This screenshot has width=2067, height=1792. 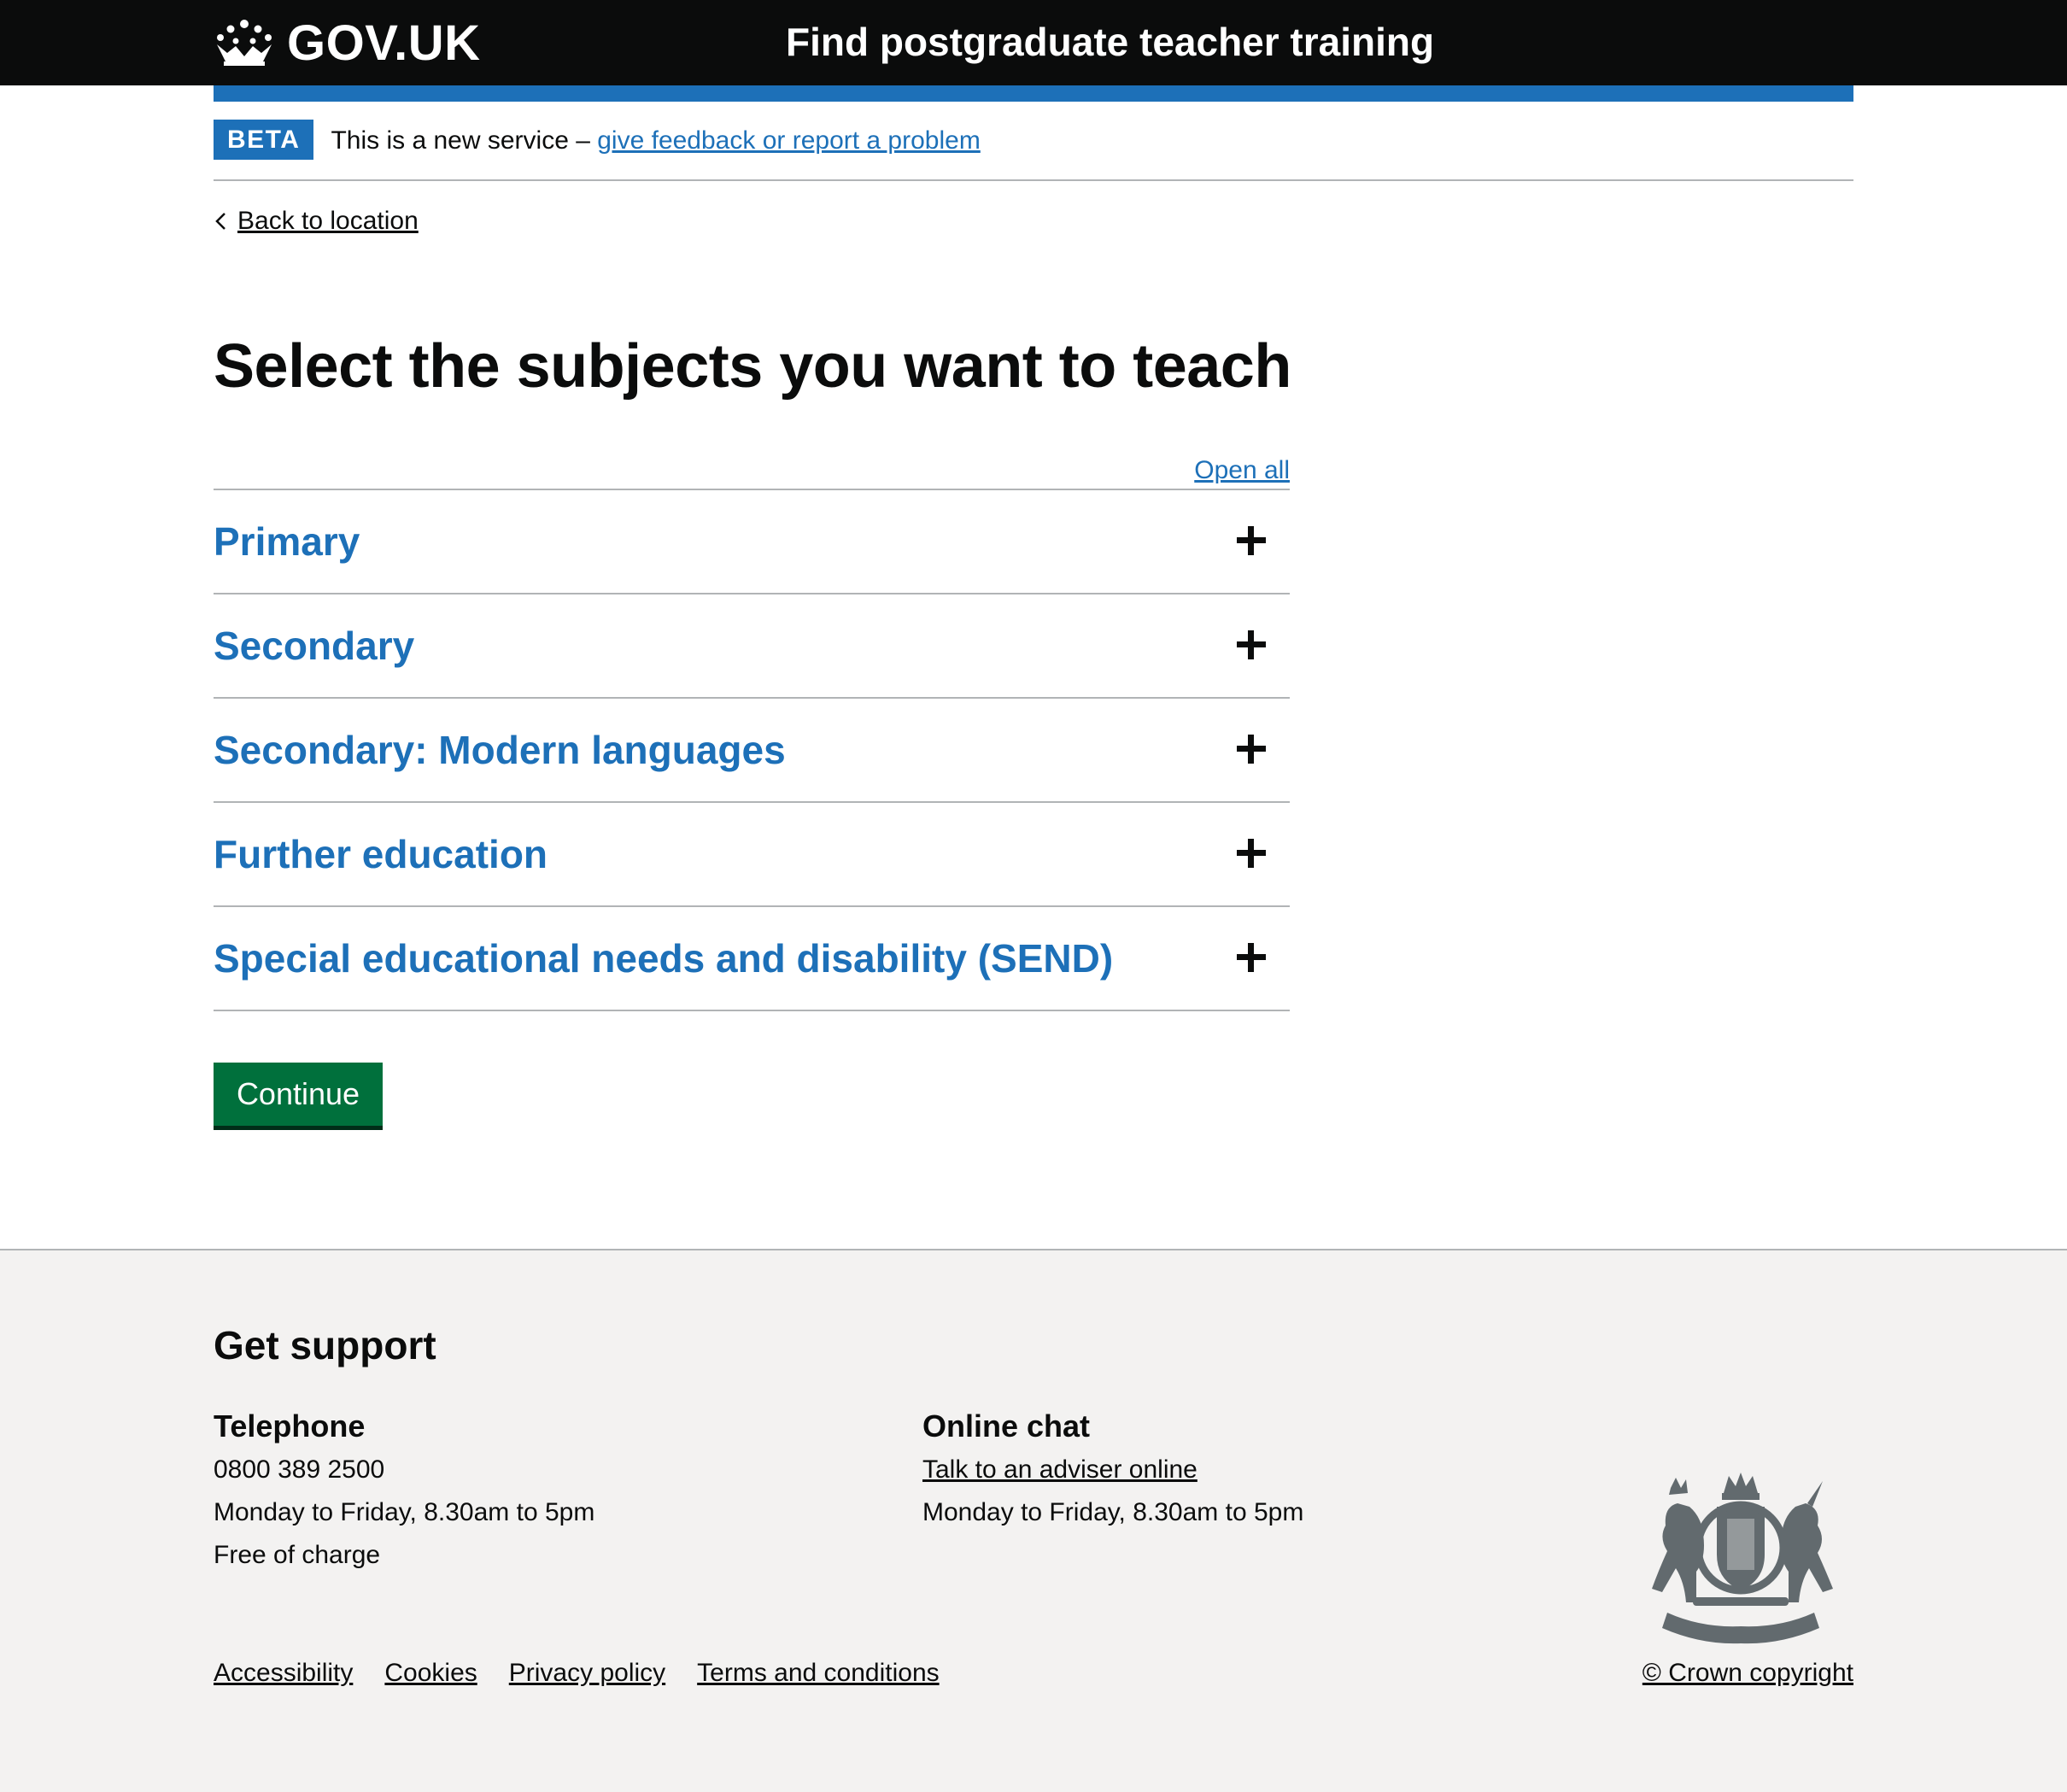 What do you see at coordinates (1742, 1559) in the screenshot?
I see `royal-coat-of-arms-icon` at bounding box center [1742, 1559].